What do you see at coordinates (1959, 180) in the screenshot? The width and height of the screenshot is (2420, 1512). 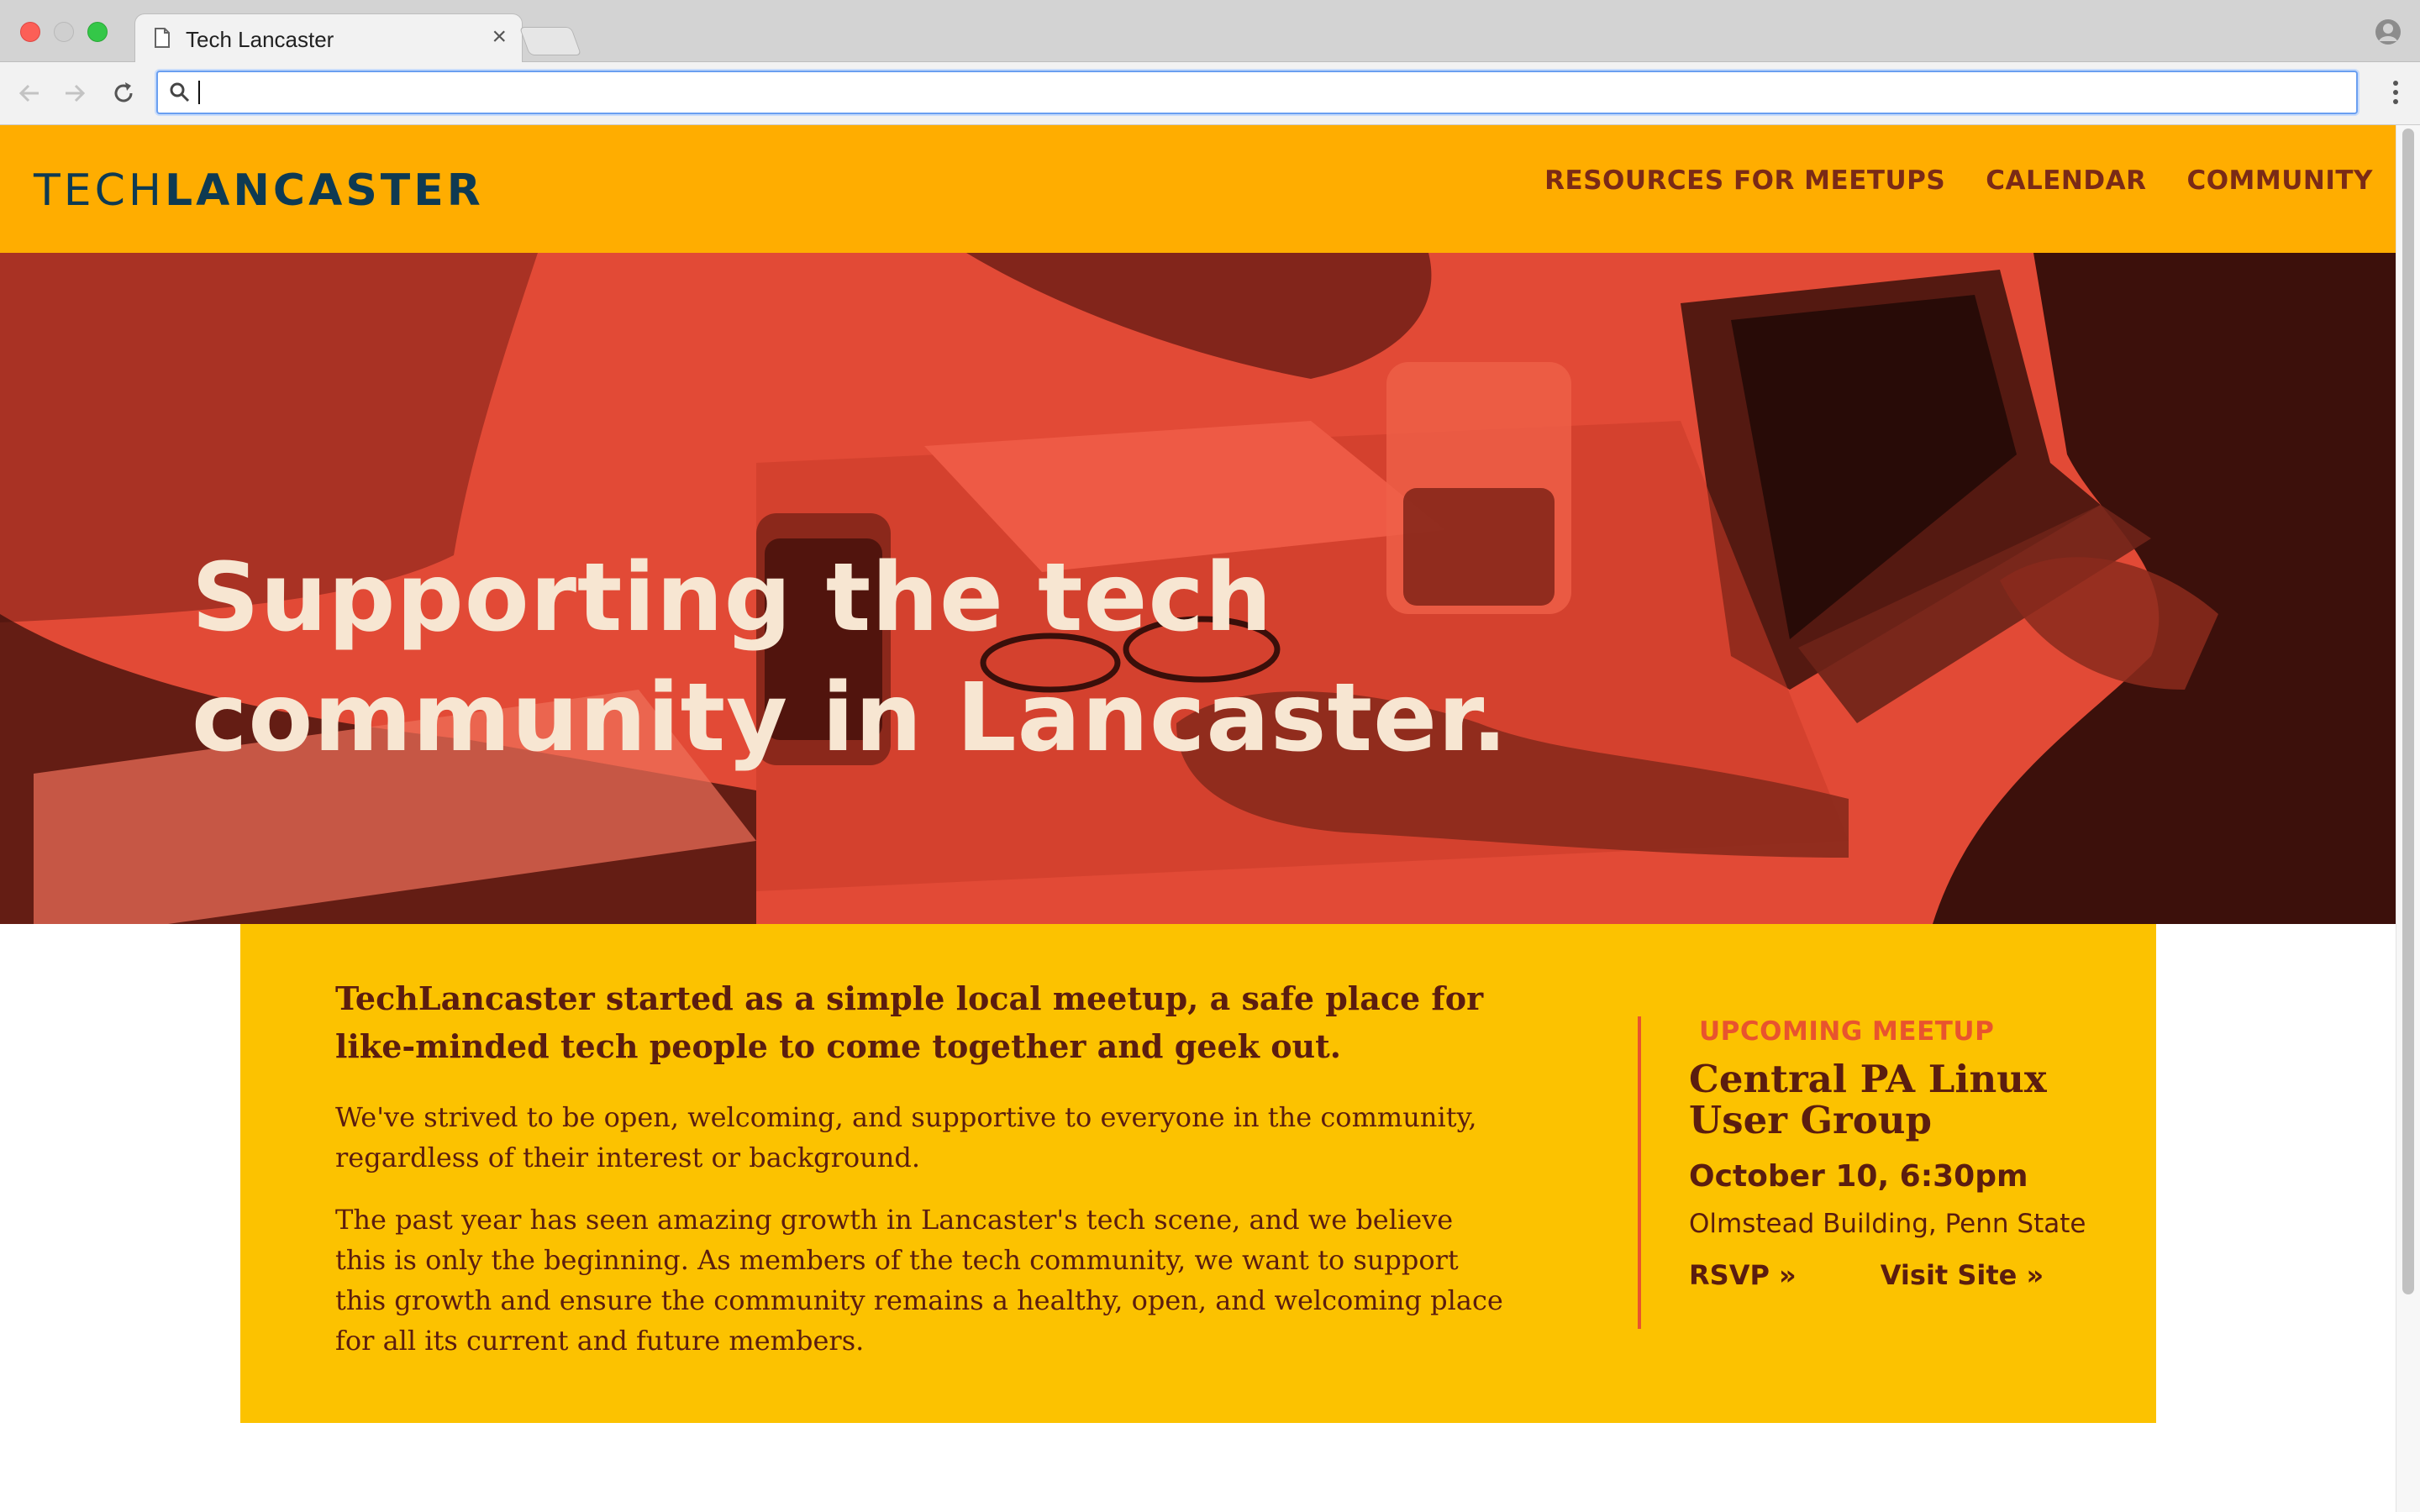 I see `main-nav: RESOURCES FOR MEETUPS CALENDAR COMMUNITY` at bounding box center [1959, 180].